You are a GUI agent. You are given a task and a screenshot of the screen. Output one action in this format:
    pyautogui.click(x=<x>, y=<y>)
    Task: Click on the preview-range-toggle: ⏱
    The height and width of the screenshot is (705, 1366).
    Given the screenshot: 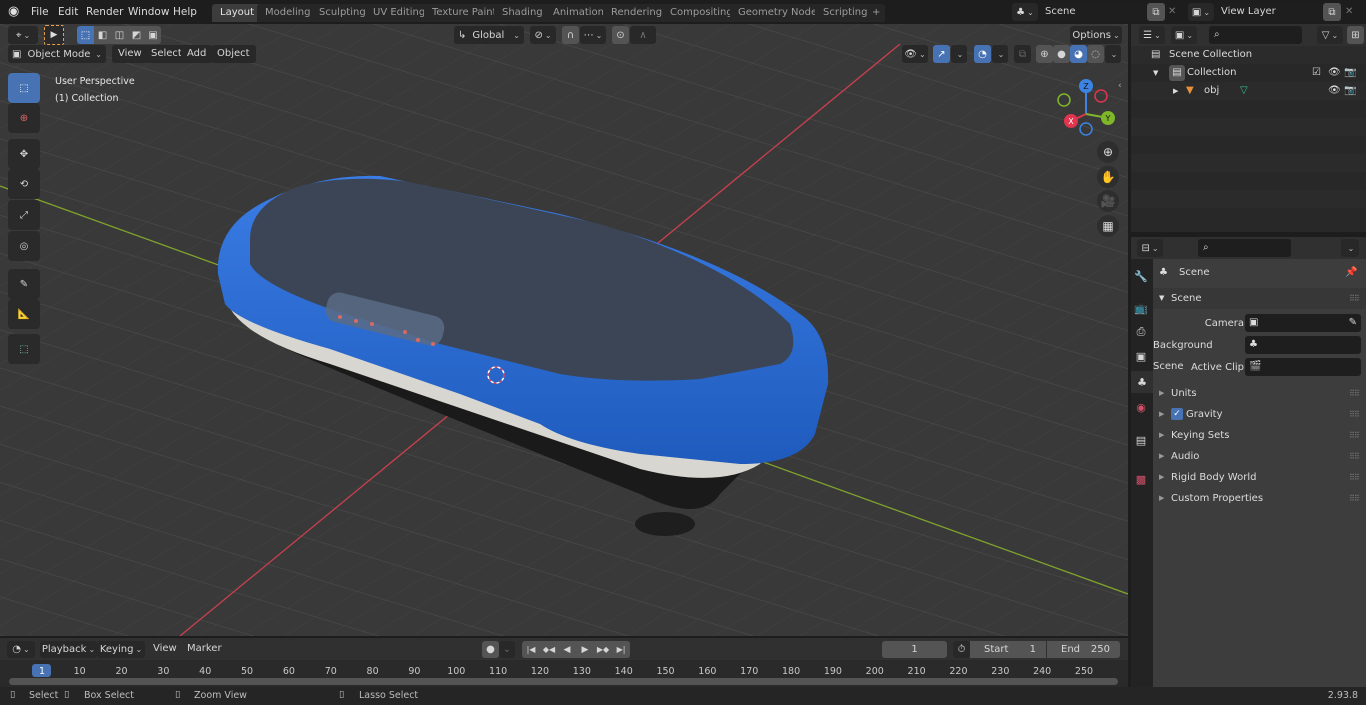 What is the action you would take?
    pyautogui.click(x=961, y=649)
    